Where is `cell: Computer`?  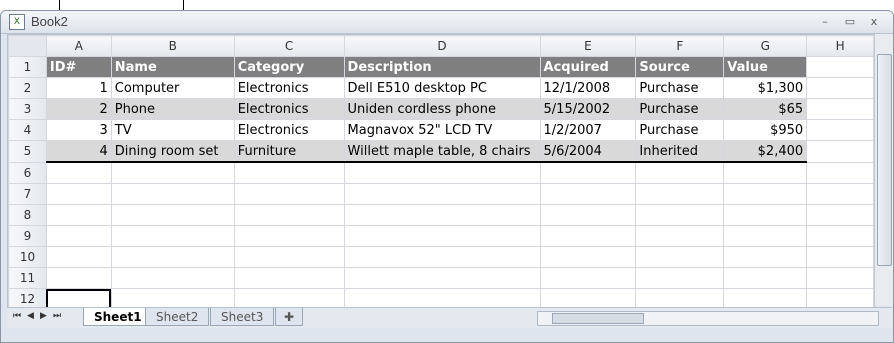 cell: Computer is located at coordinates (172, 88).